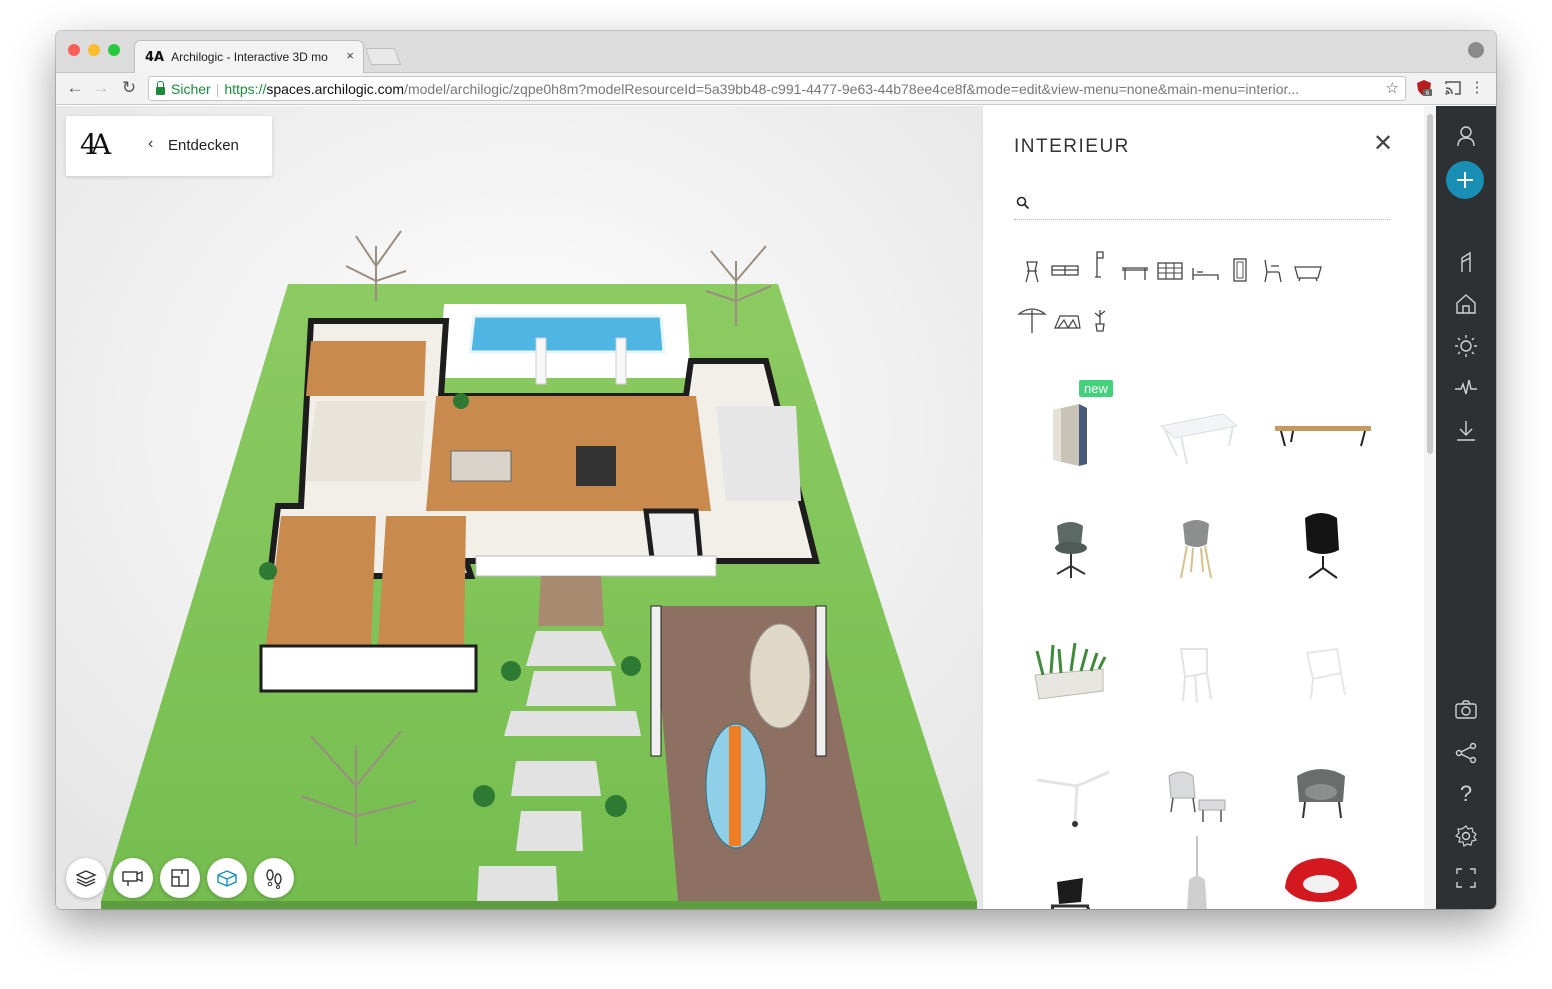 Image resolution: width=1552 pixels, height=989 pixels. I want to click on wood-bench-thumbnail, so click(1323, 436).